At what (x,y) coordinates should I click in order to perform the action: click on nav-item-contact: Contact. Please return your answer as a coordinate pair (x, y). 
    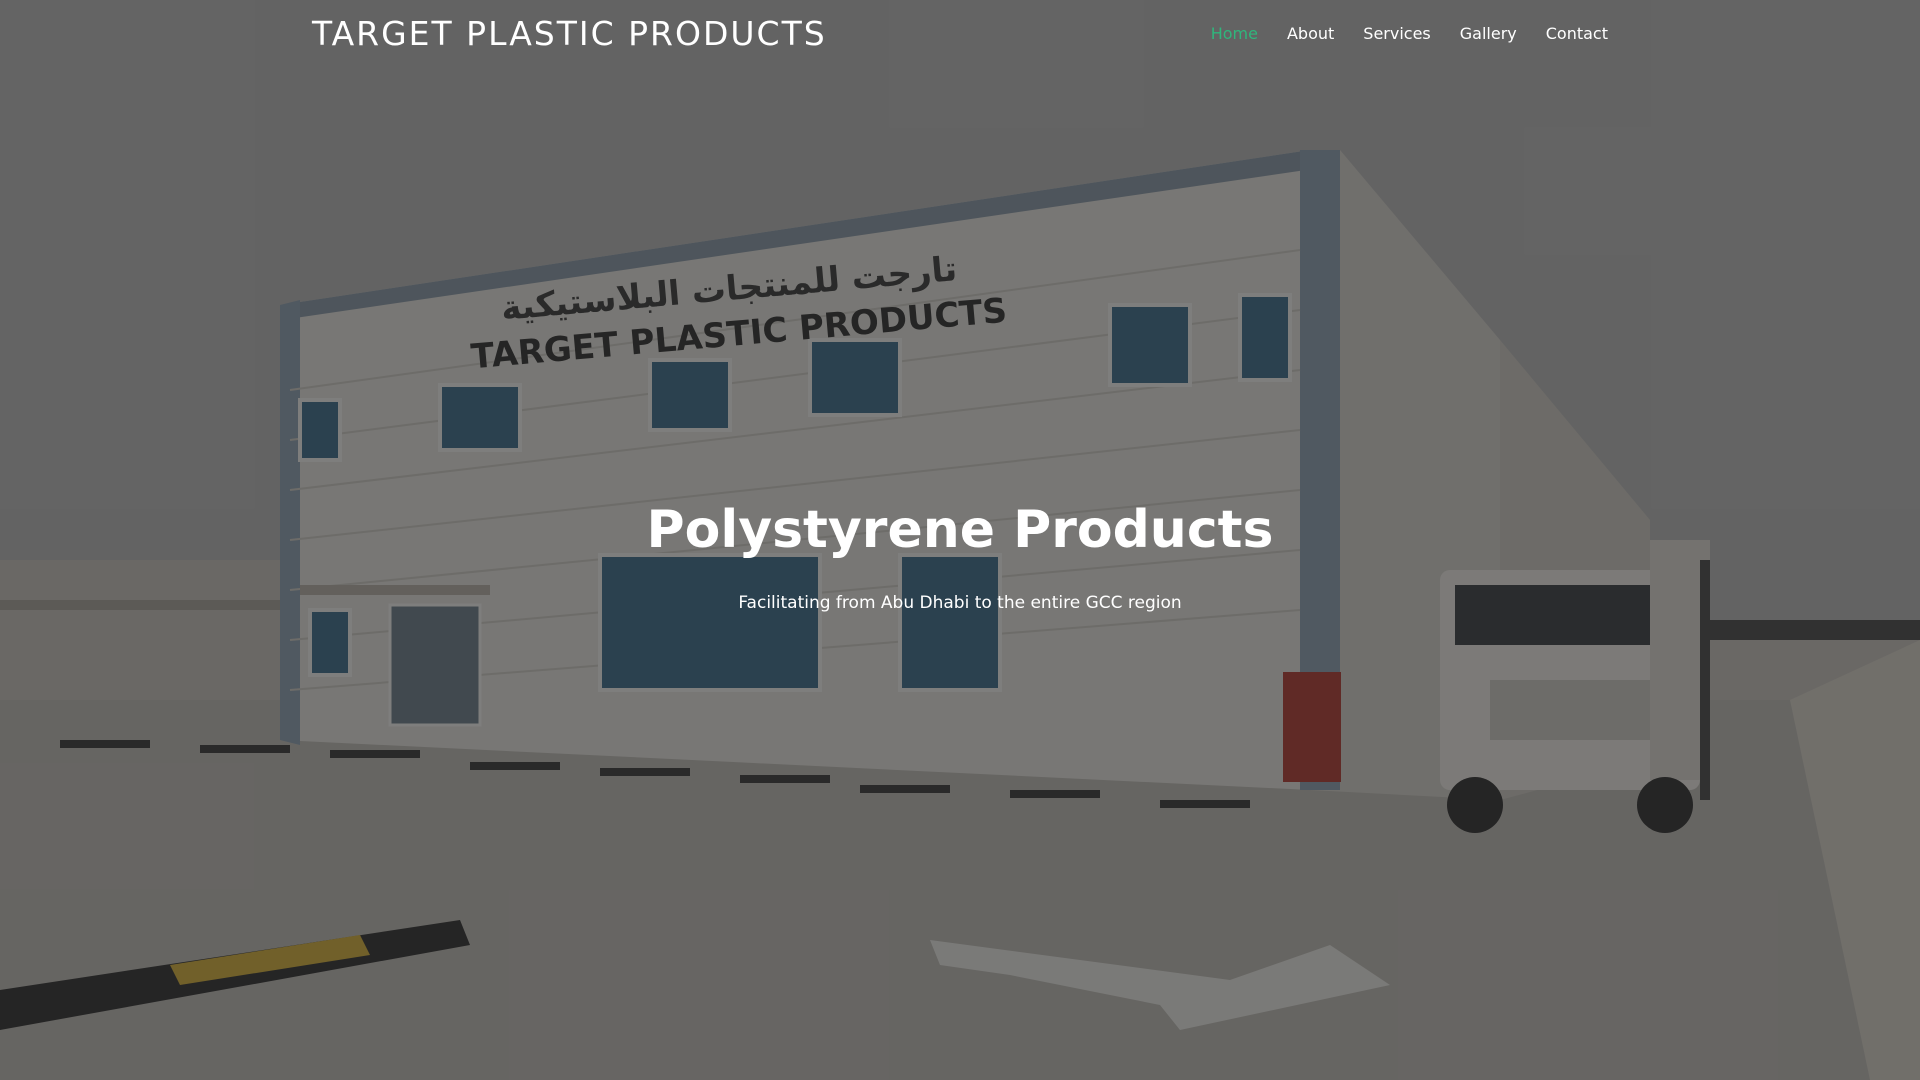
    Looking at the image, I should click on (1577, 33).